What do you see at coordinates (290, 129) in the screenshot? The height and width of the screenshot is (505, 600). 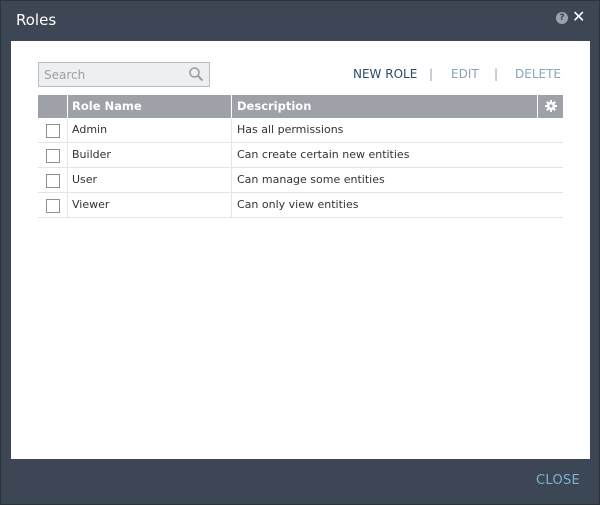 I see `description-cell: Has all permissions` at bounding box center [290, 129].